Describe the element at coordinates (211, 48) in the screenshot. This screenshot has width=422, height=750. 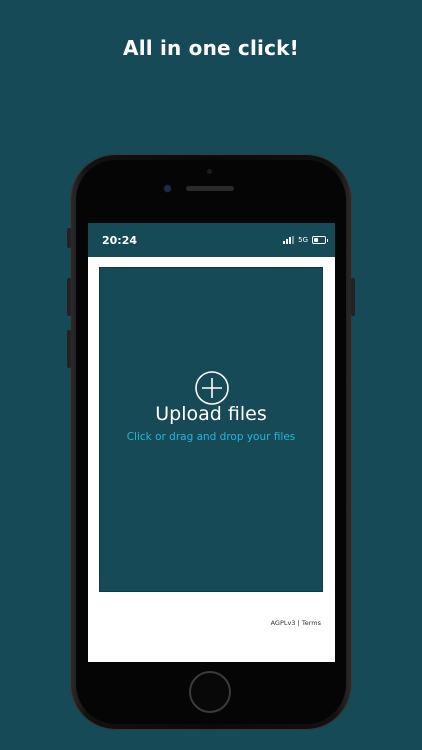
I see `promo-headline: All in one click!` at that location.